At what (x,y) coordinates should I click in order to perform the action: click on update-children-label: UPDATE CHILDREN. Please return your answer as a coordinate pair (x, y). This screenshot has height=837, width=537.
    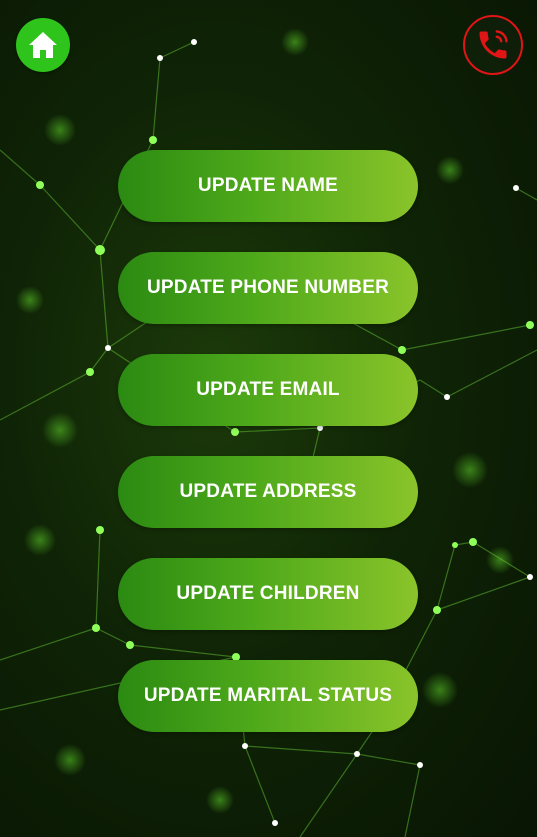
    Looking at the image, I should click on (268, 593).